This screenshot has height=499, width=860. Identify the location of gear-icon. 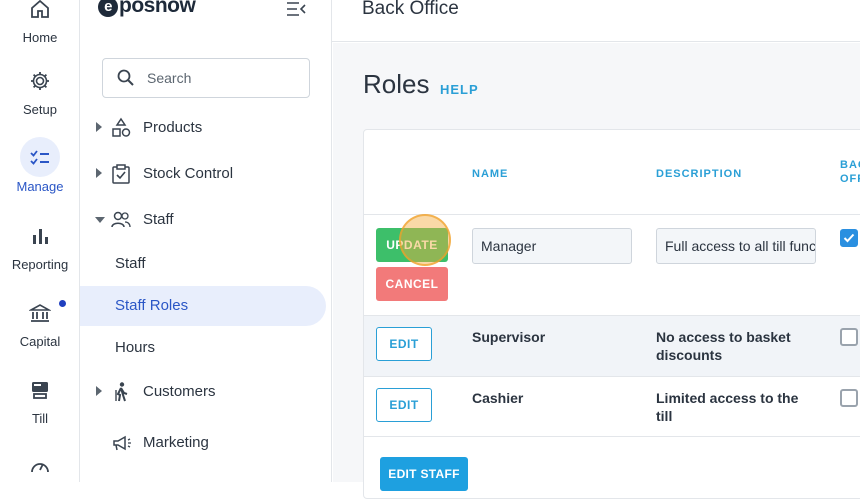
(40, 80).